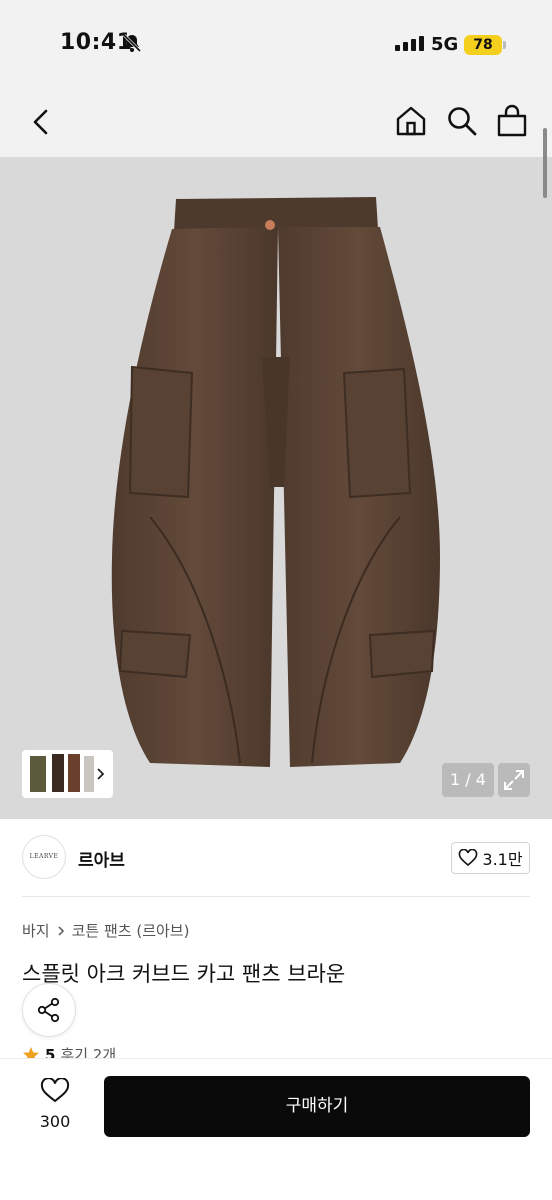 Image resolution: width=552 pixels, height=1200 pixels. What do you see at coordinates (317, 1106) in the screenshot?
I see `buy-button: 구매하기` at bounding box center [317, 1106].